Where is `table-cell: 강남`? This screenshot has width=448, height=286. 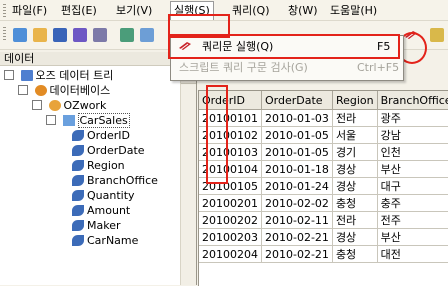 table-cell: 강남 is located at coordinates (412, 135).